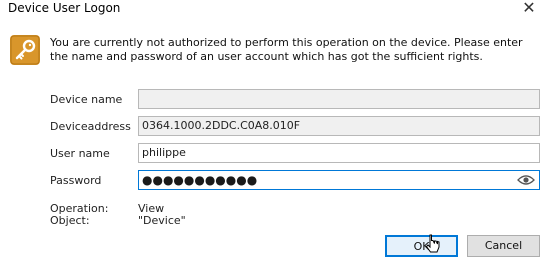  Describe the element at coordinates (275, 10) in the screenshot. I see `title-bar: Device User Logon ✕` at that location.